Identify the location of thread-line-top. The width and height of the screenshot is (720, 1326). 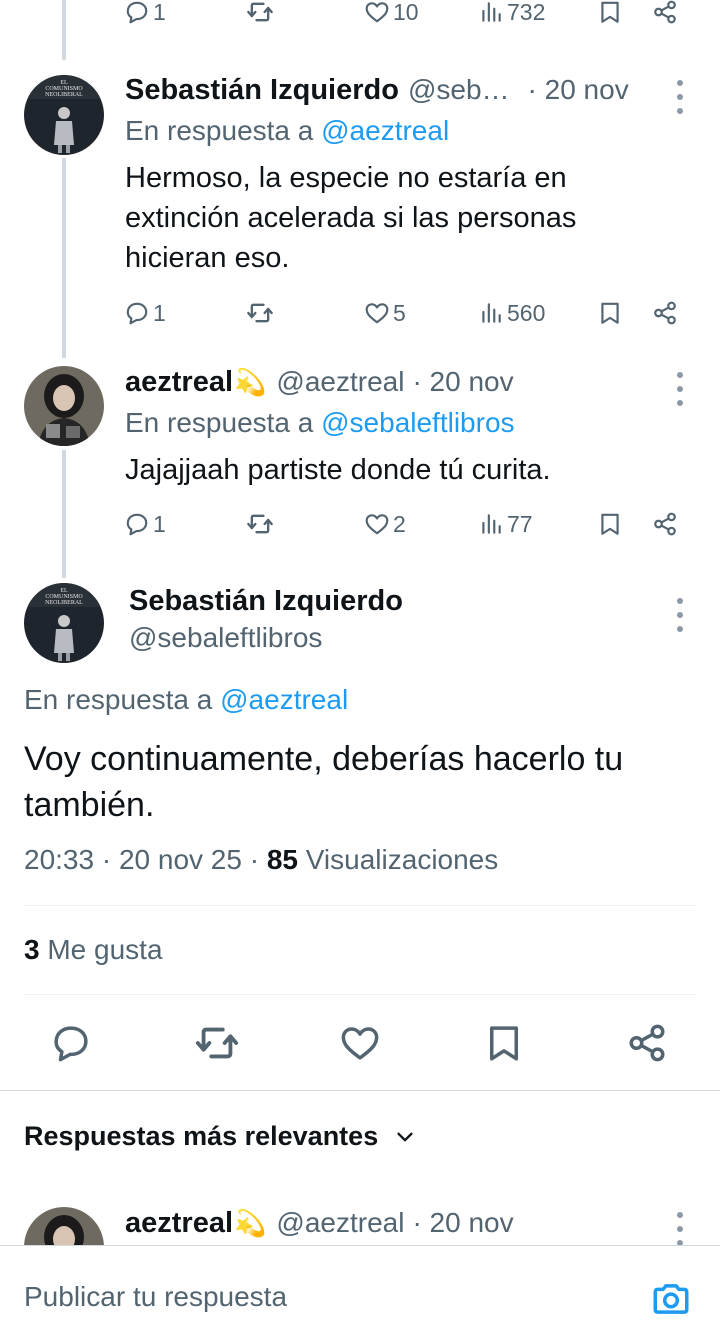
(64, 30).